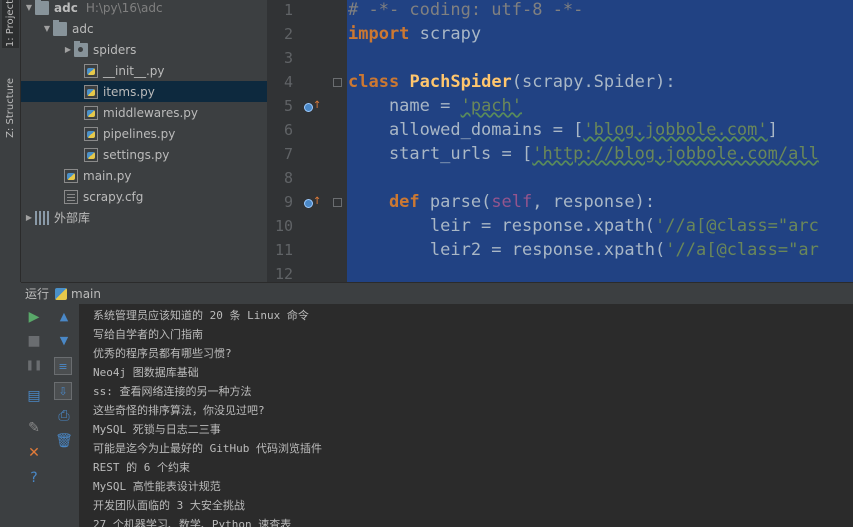  What do you see at coordinates (64, 341) in the screenshot?
I see `scroll-down-button: ▼` at bounding box center [64, 341].